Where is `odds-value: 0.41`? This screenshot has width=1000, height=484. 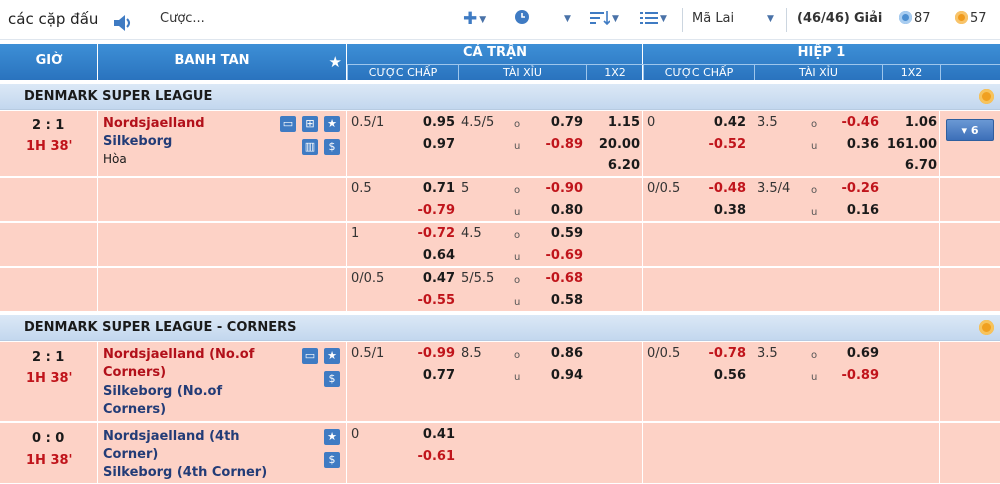 odds-value: 0.41 is located at coordinates (432, 435).